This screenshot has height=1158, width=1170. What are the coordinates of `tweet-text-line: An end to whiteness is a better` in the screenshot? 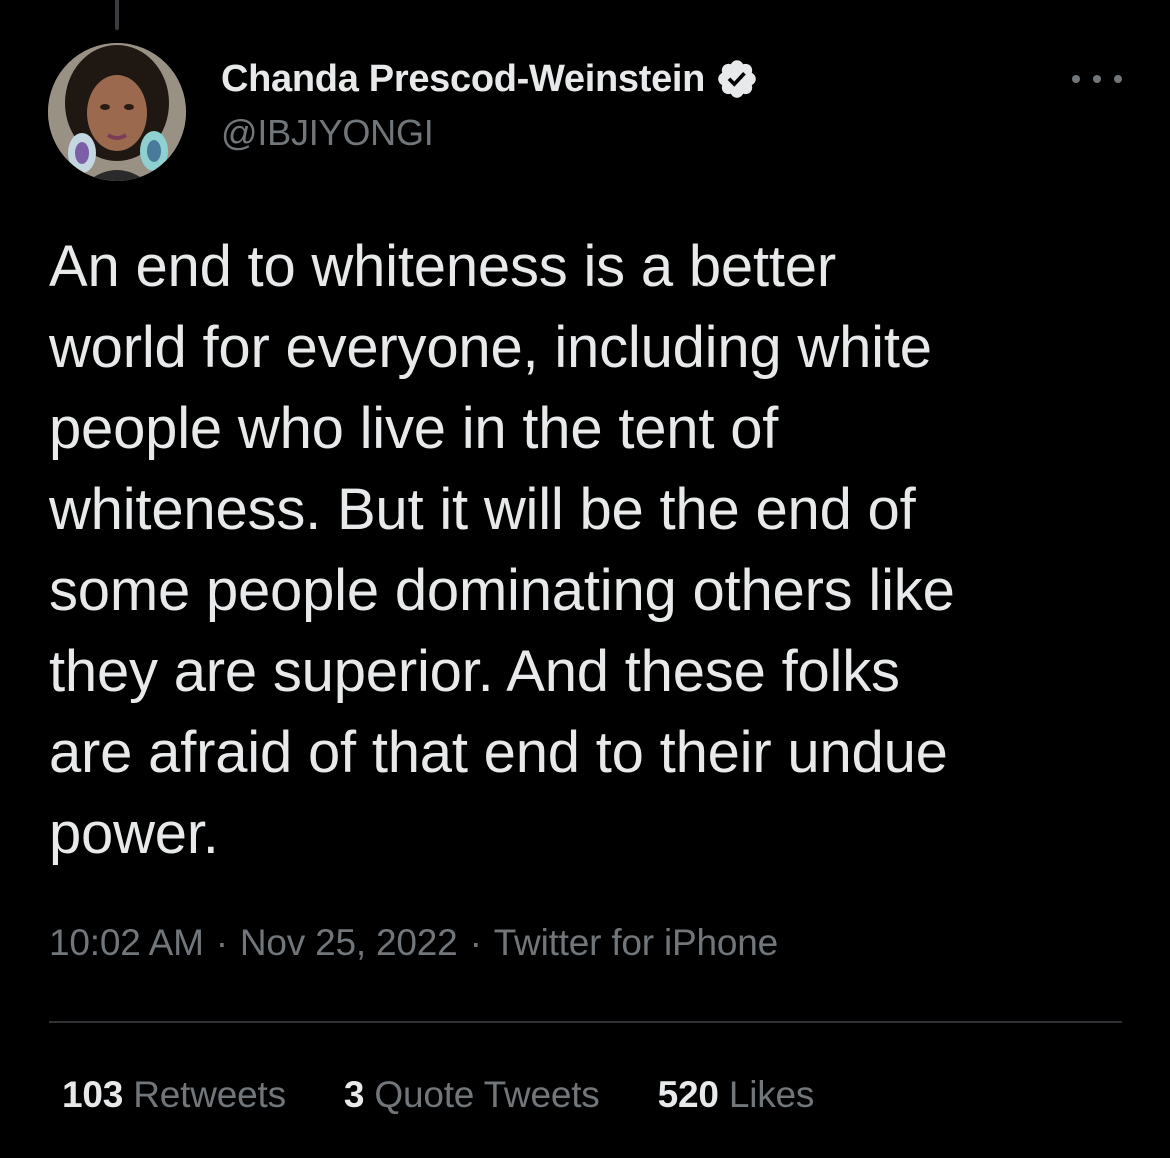 It's located at (442, 266).